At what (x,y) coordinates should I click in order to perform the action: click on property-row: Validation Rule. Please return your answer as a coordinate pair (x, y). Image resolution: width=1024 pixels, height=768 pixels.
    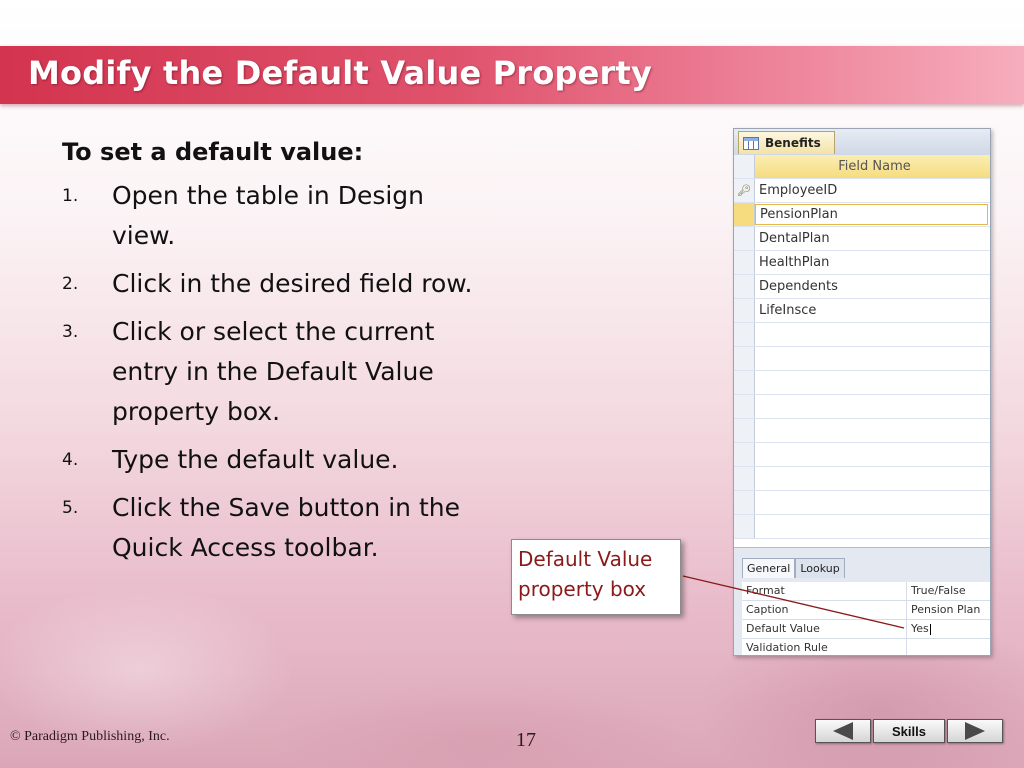
    Looking at the image, I should click on (866, 647).